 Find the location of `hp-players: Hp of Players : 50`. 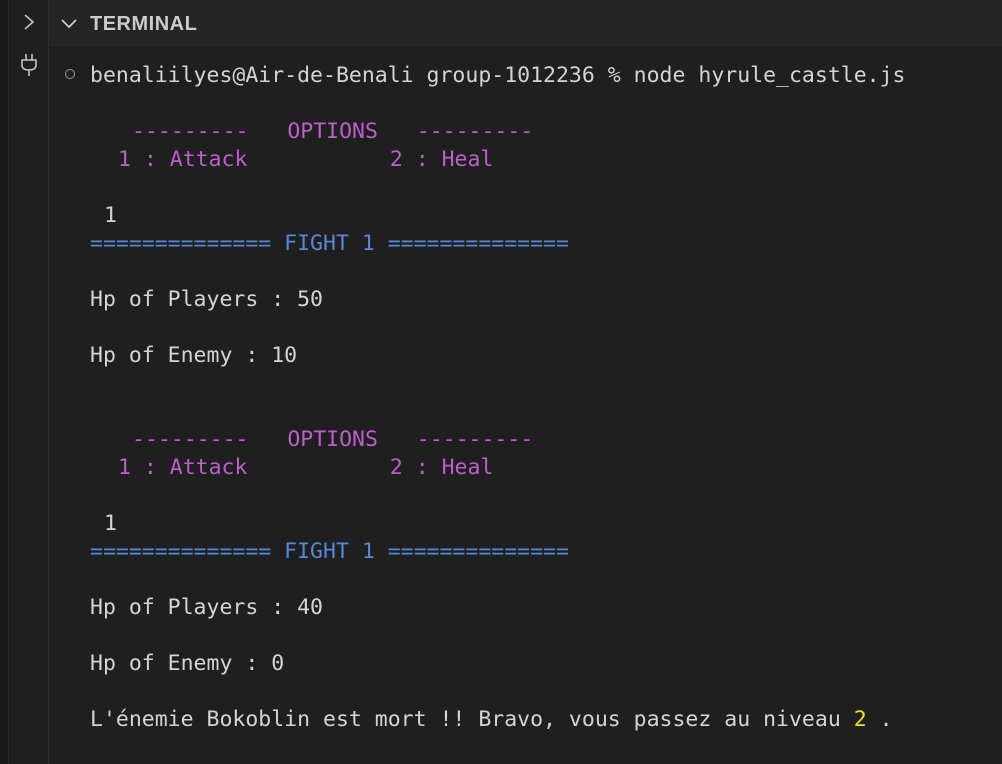

hp-players: Hp of Players : 50 is located at coordinates (206, 299).